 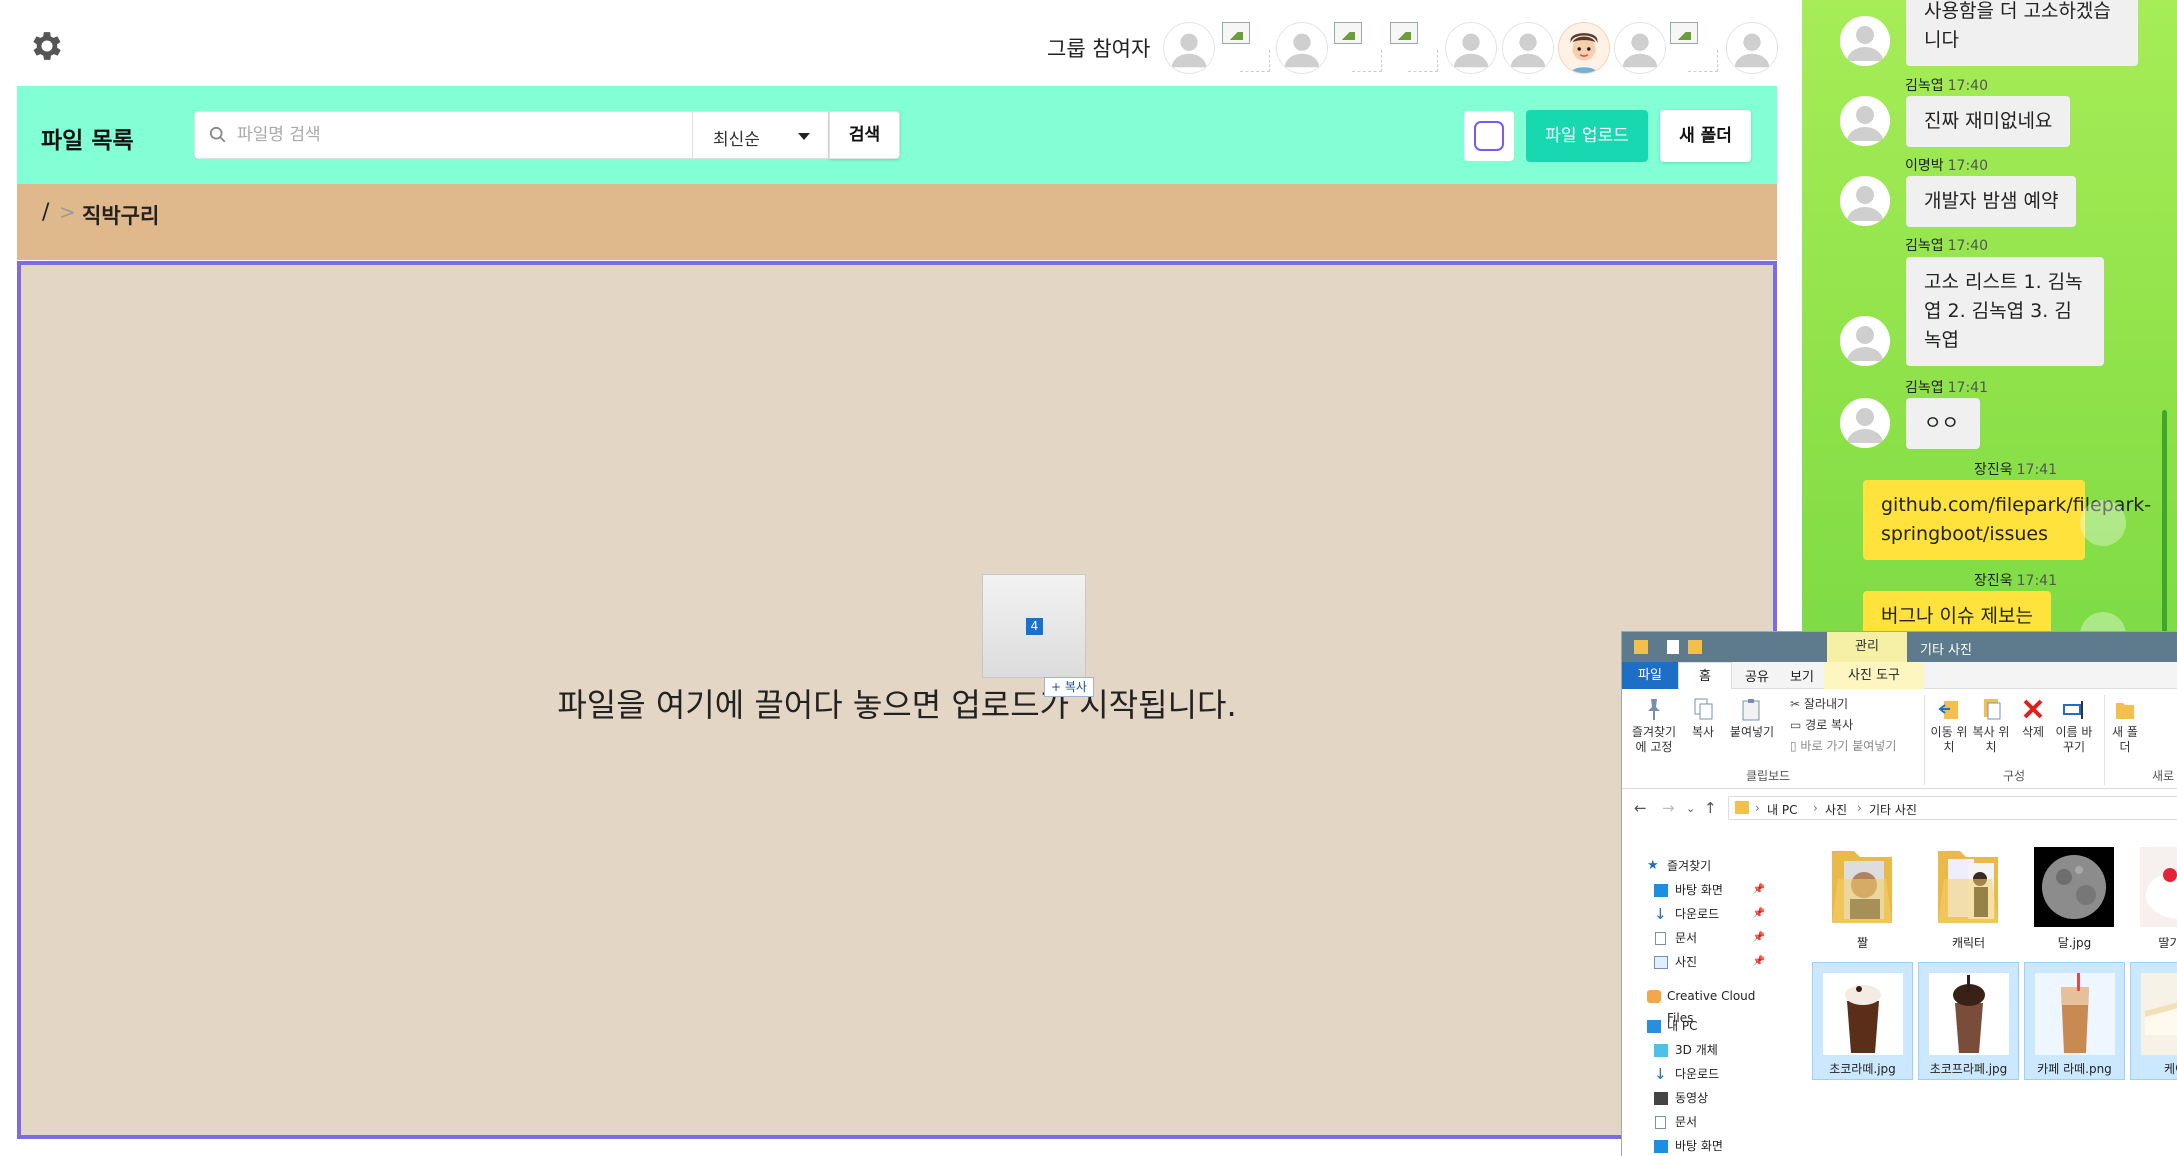 What do you see at coordinates (1705, 675) in the screenshot?
I see `ribbon-tab-home: 홈` at bounding box center [1705, 675].